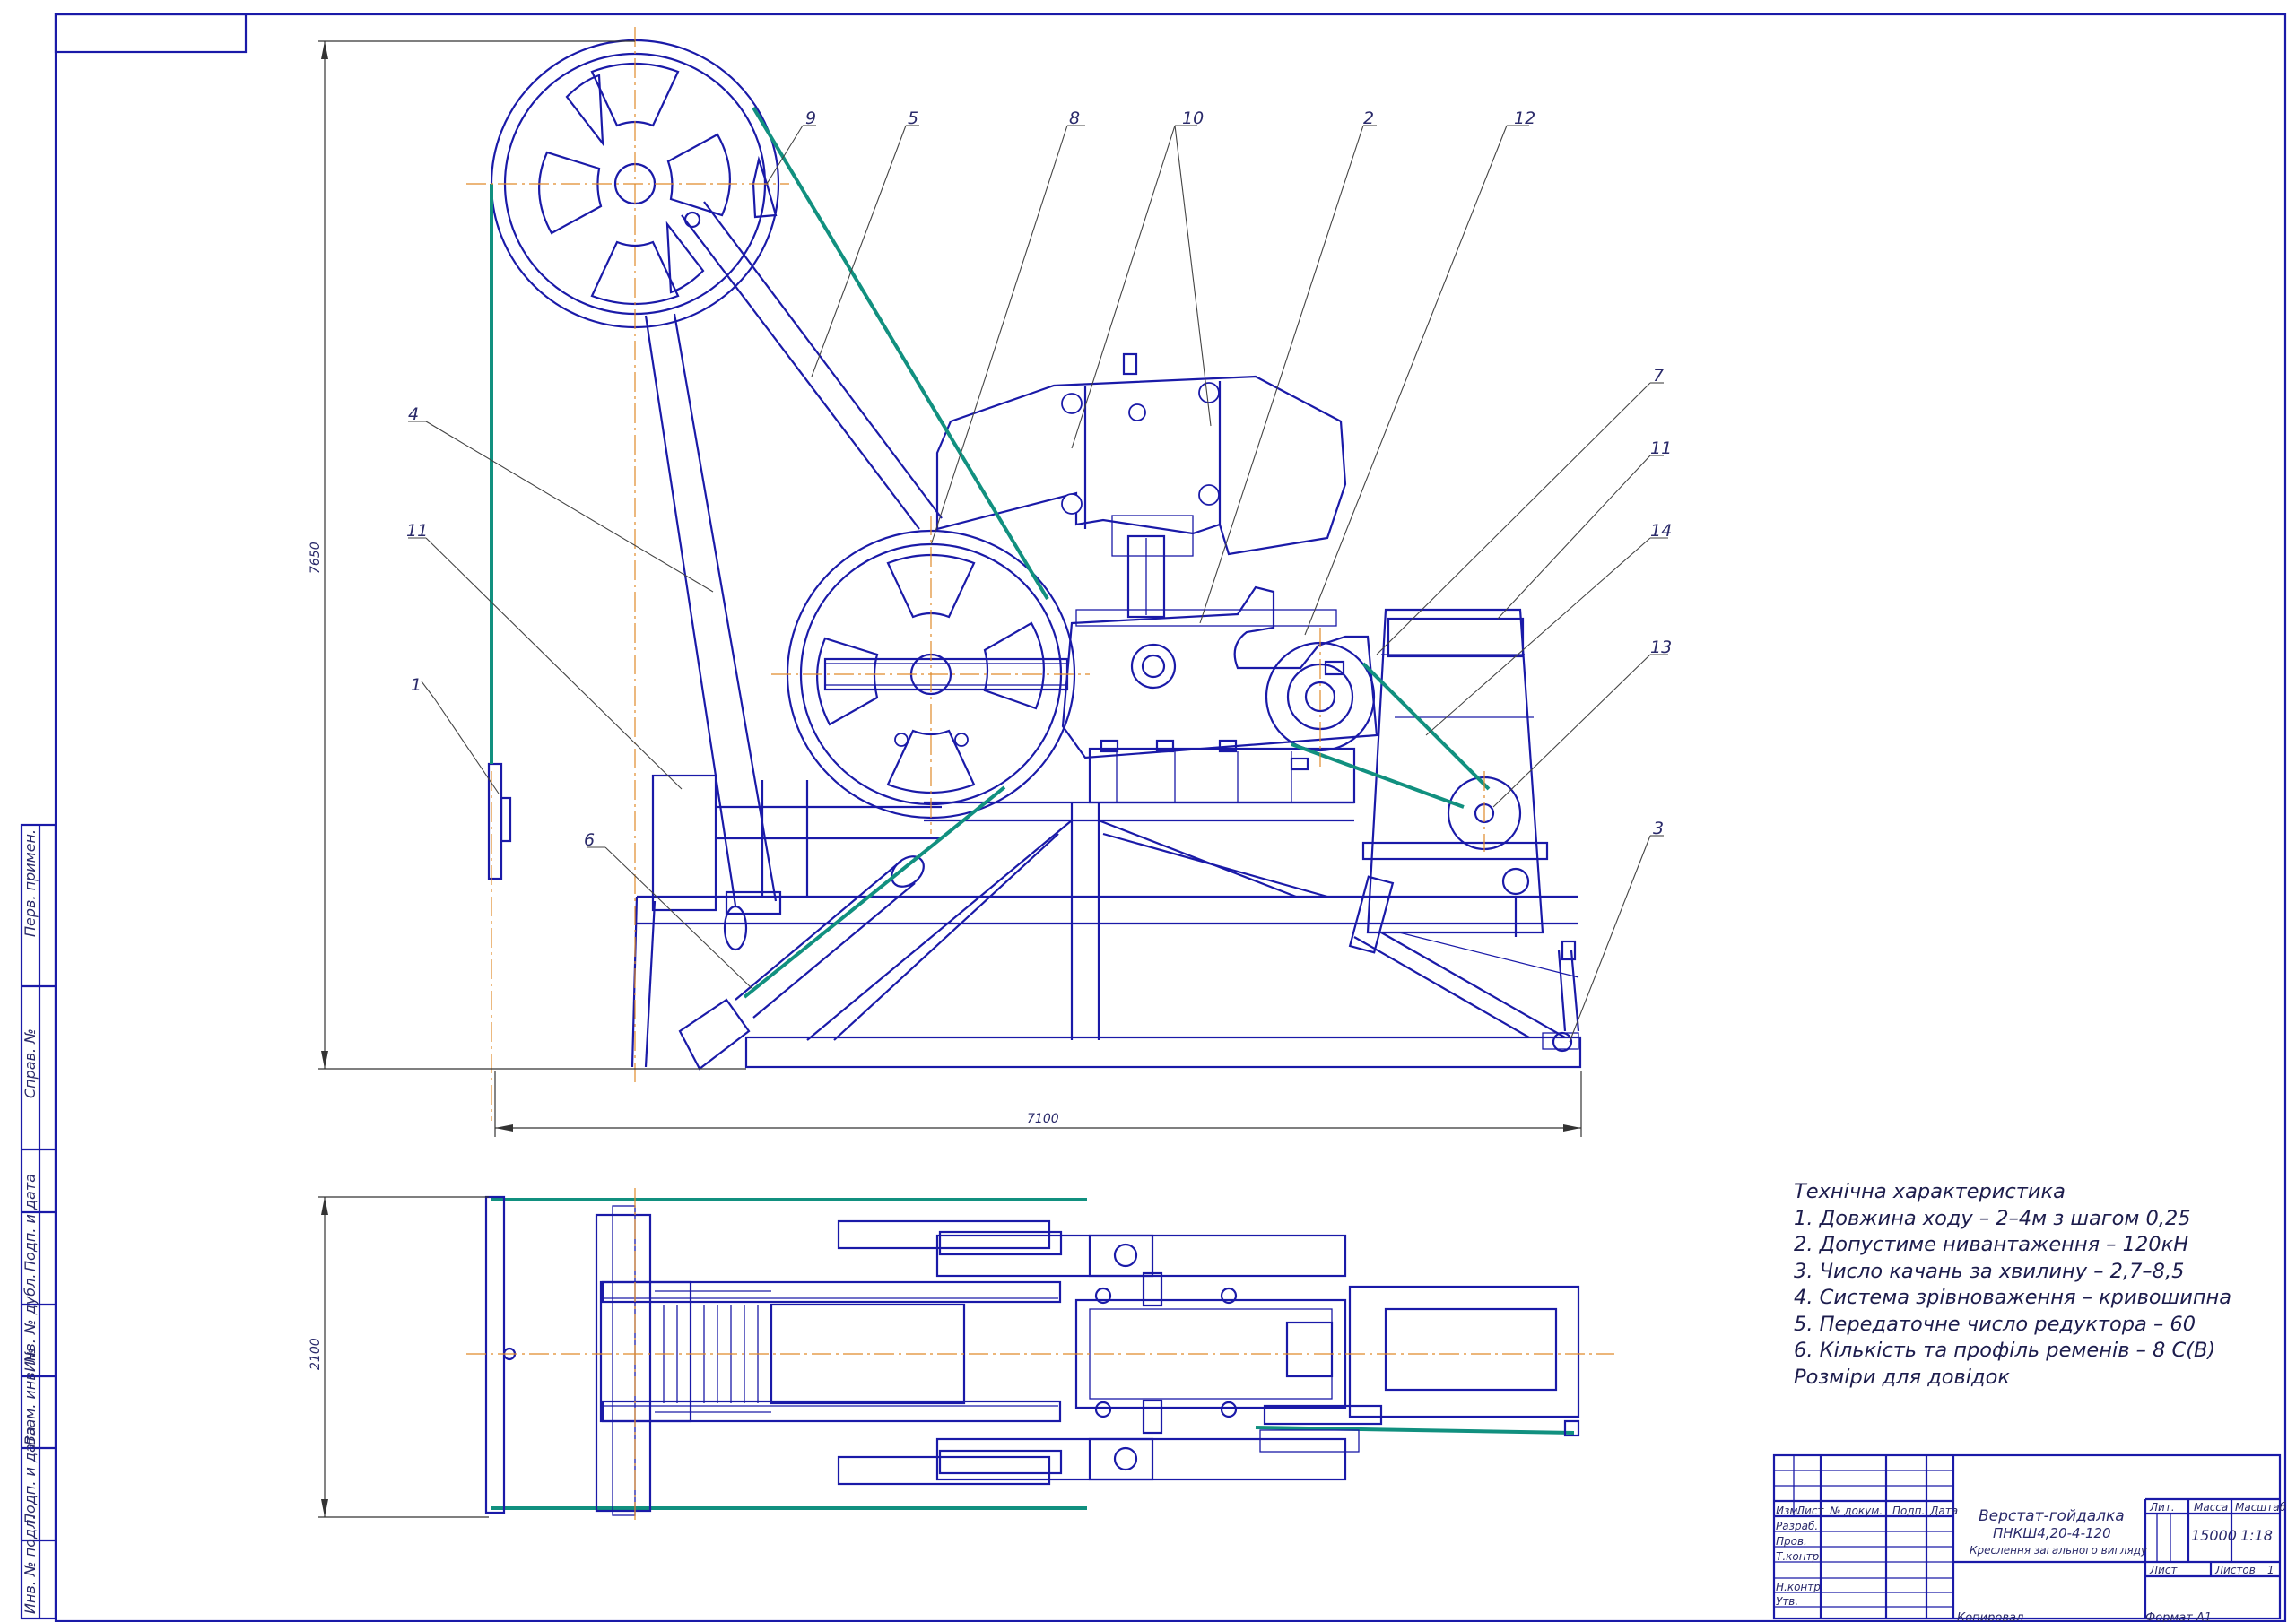 This screenshot has width=2296, height=1622. Describe the element at coordinates (1455, 856) in the screenshot. I see `motor-pulley` at that location.